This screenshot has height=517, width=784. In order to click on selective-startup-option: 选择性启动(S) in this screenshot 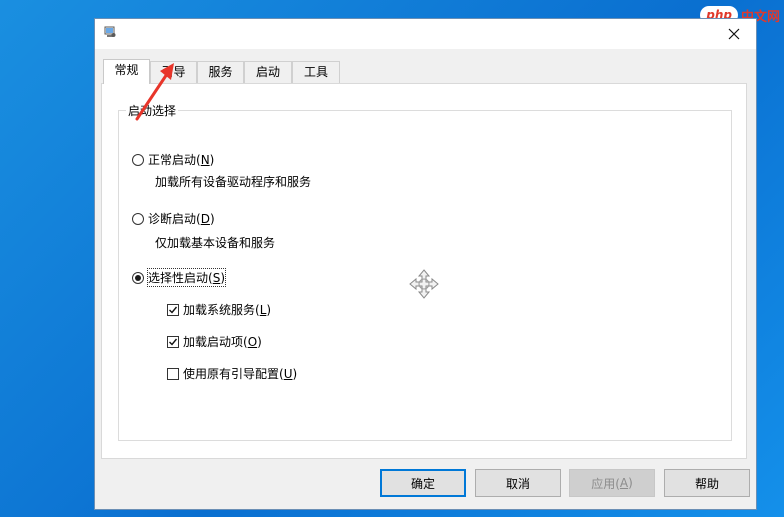, I will do `click(179, 277)`.